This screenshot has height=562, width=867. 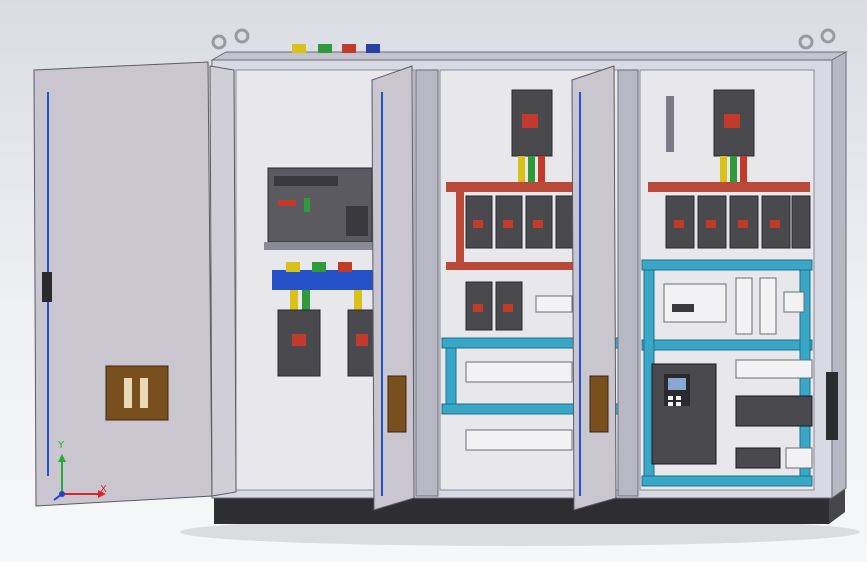 What do you see at coordinates (554, 304) in the screenshot?
I see `terminal-strip-2a` at bounding box center [554, 304].